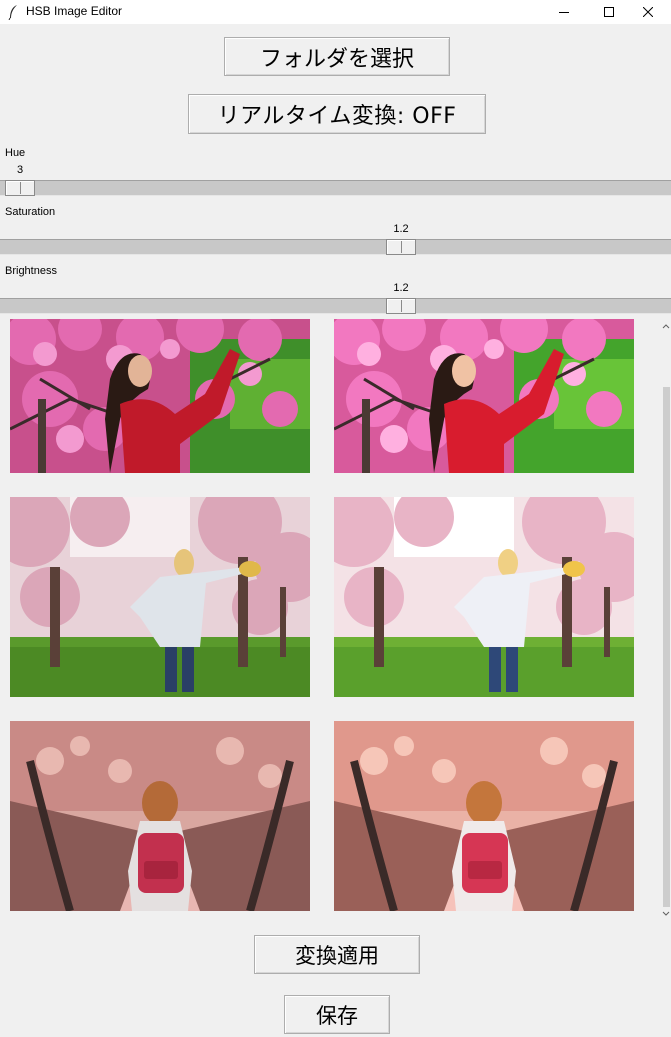 This screenshot has height=1037, width=671. Describe the element at coordinates (337, 56) in the screenshot. I see `select-folder-button: フォルダを選択` at that location.